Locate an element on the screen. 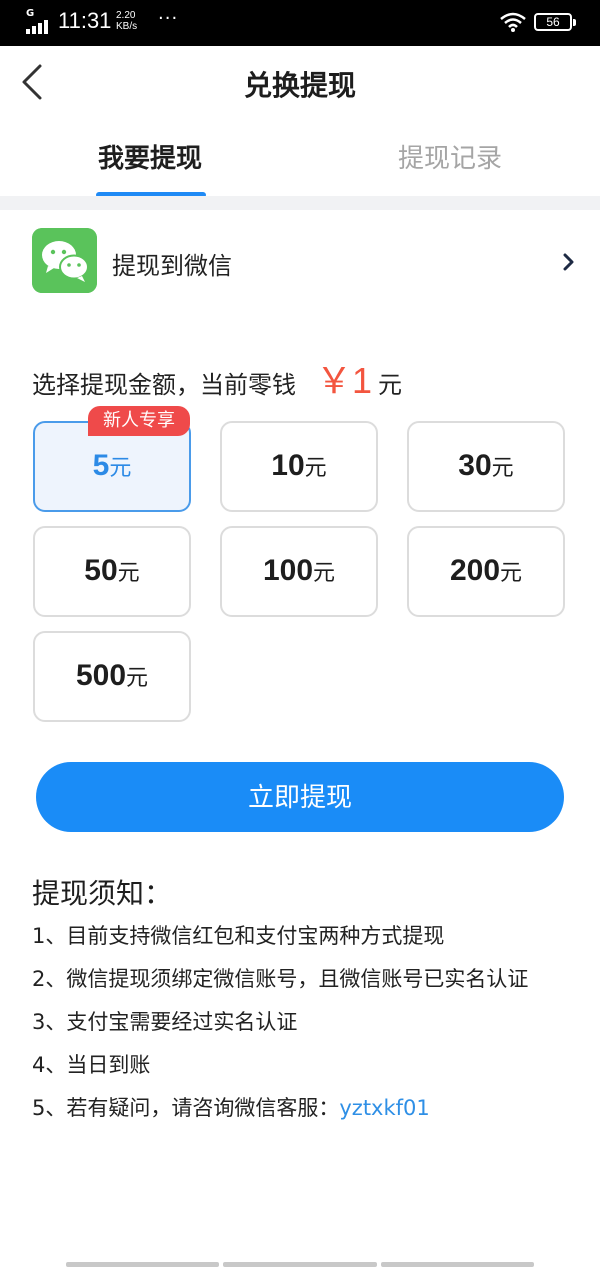  tab-withdraw-records: 提现记录 is located at coordinates (450, 156).